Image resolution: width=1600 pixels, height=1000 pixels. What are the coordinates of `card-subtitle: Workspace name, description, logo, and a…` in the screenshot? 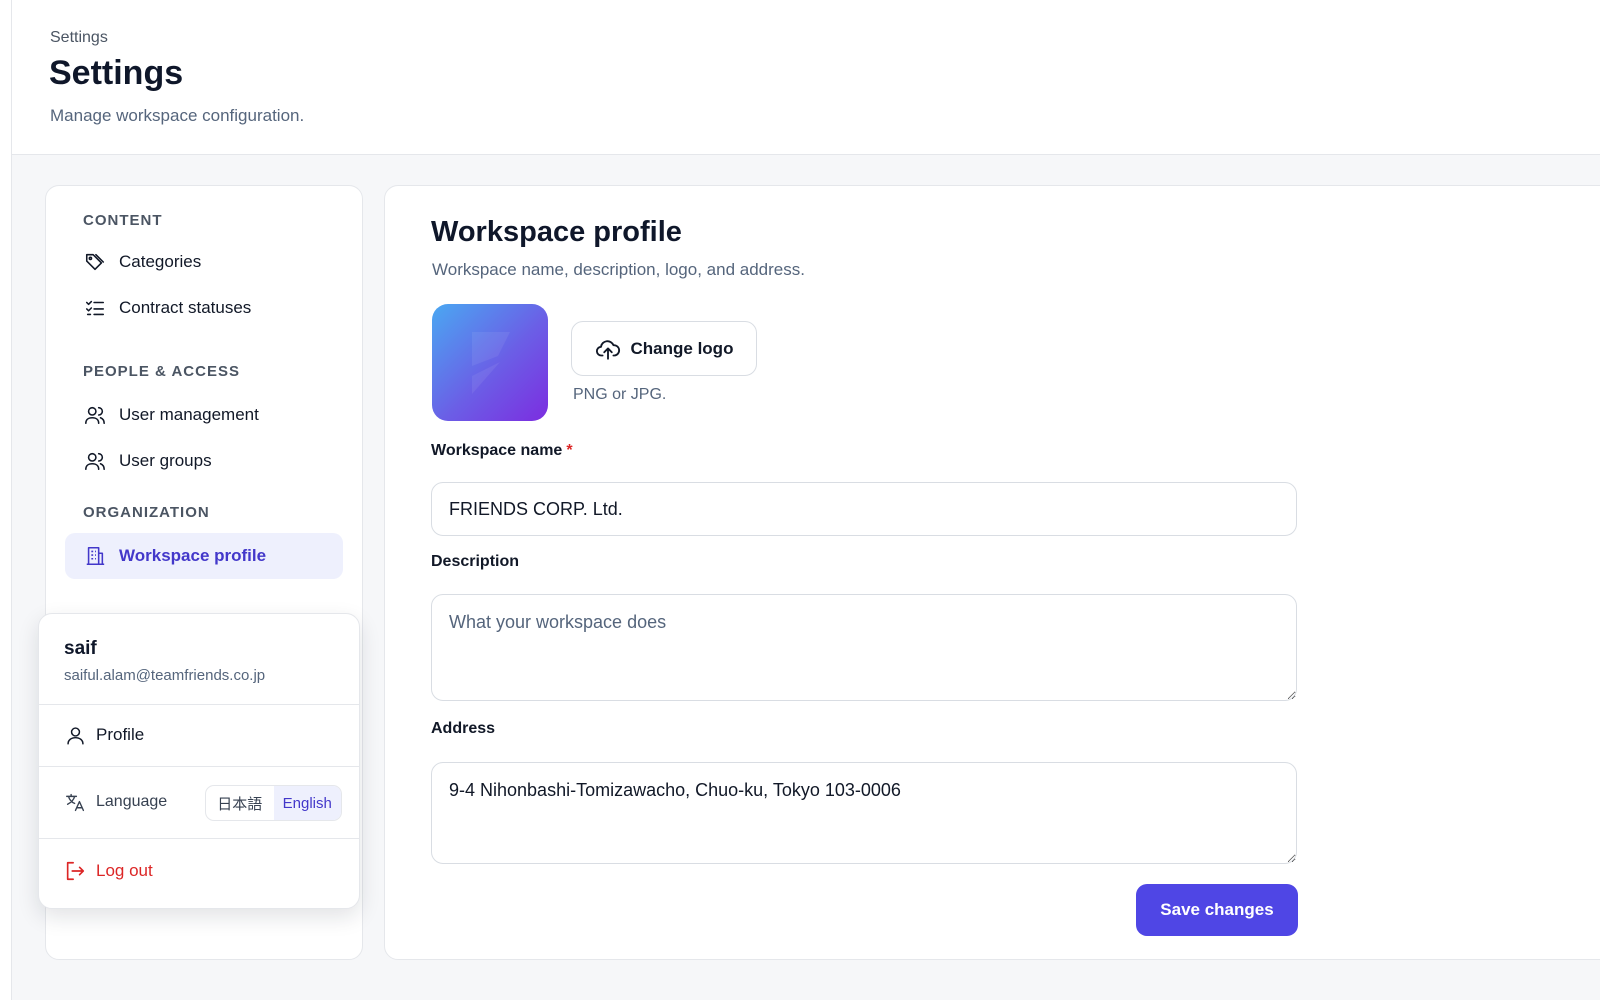 It's located at (618, 269).